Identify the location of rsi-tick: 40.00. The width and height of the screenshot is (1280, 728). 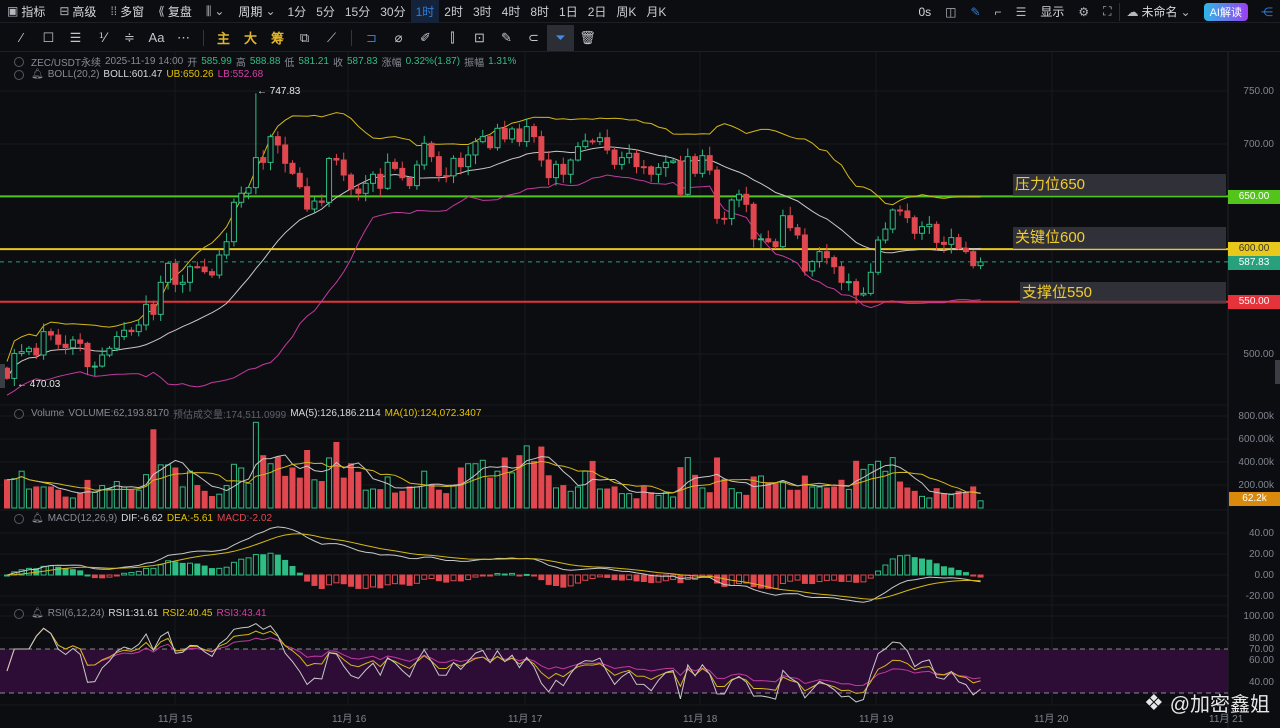
(1261, 682).